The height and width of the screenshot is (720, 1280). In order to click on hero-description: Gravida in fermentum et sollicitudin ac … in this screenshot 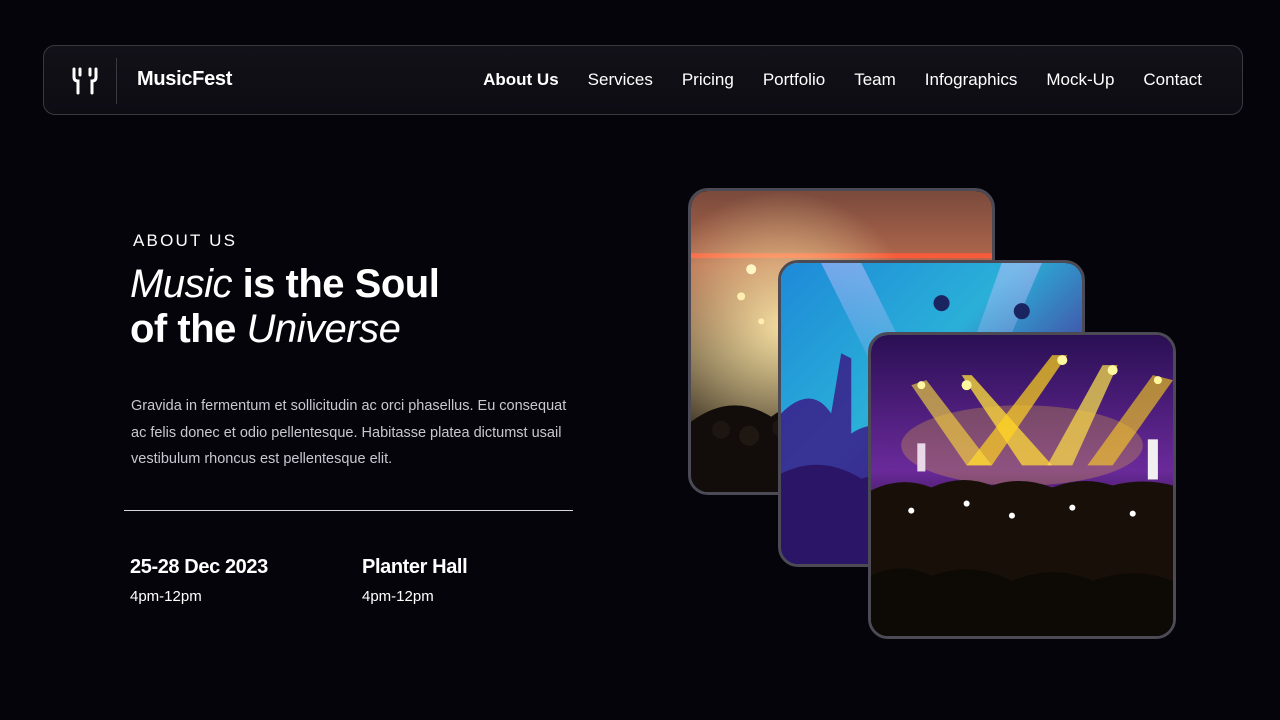, I will do `click(349, 432)`.